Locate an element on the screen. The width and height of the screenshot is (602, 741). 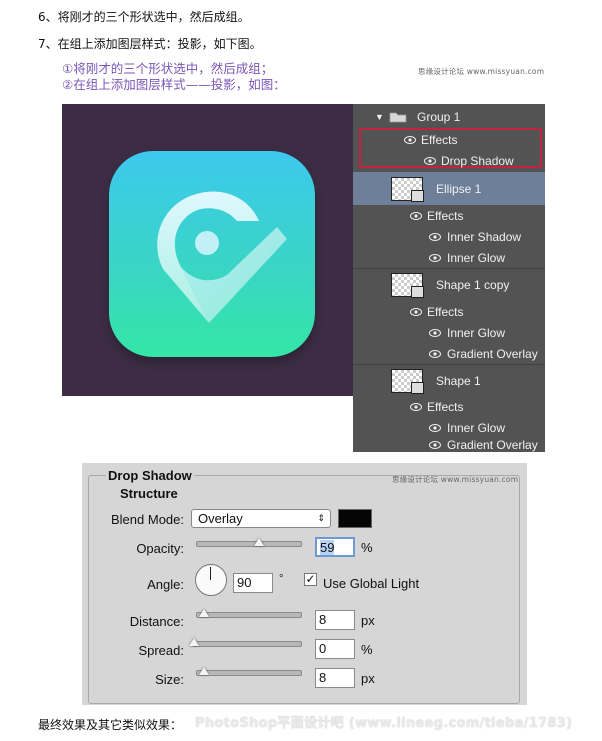
updown-arrow-icon: ⇕ is located at coordinates (321, 518).